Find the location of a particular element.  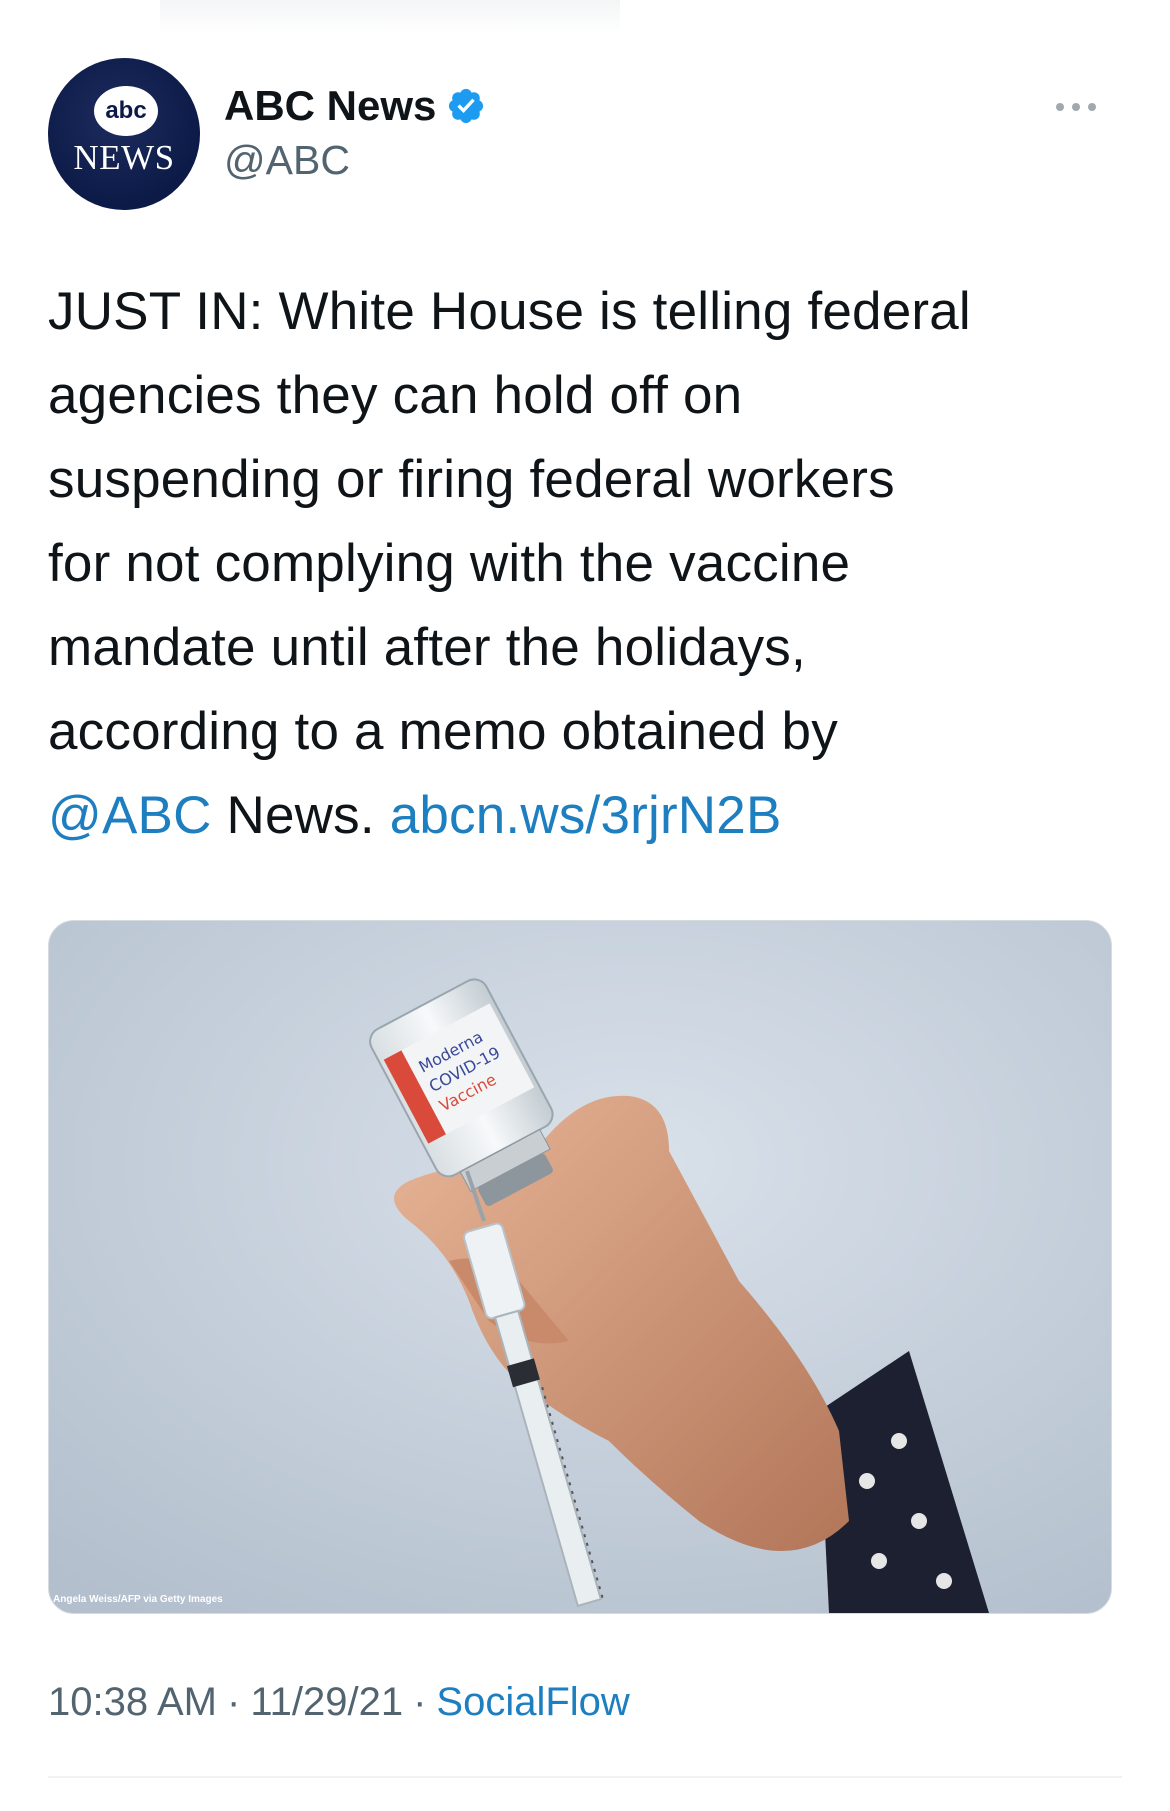

display-name: ABC News is located at coordinates (330, 106).